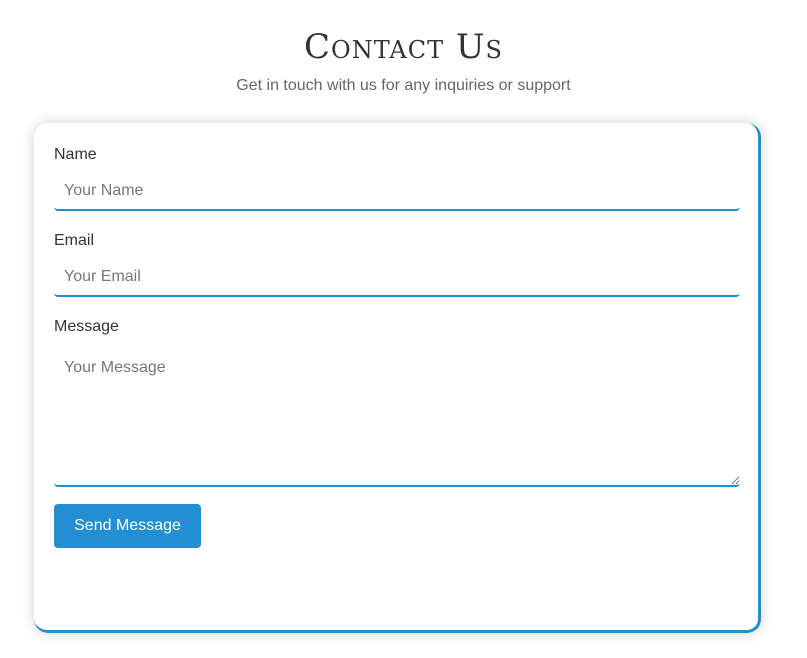 This screenshot has height=658, width=807. What do you see at coordinates (127, 526) in the screenshot?
I see `send-message-button: Send Message` at bounding box center [127, 526].